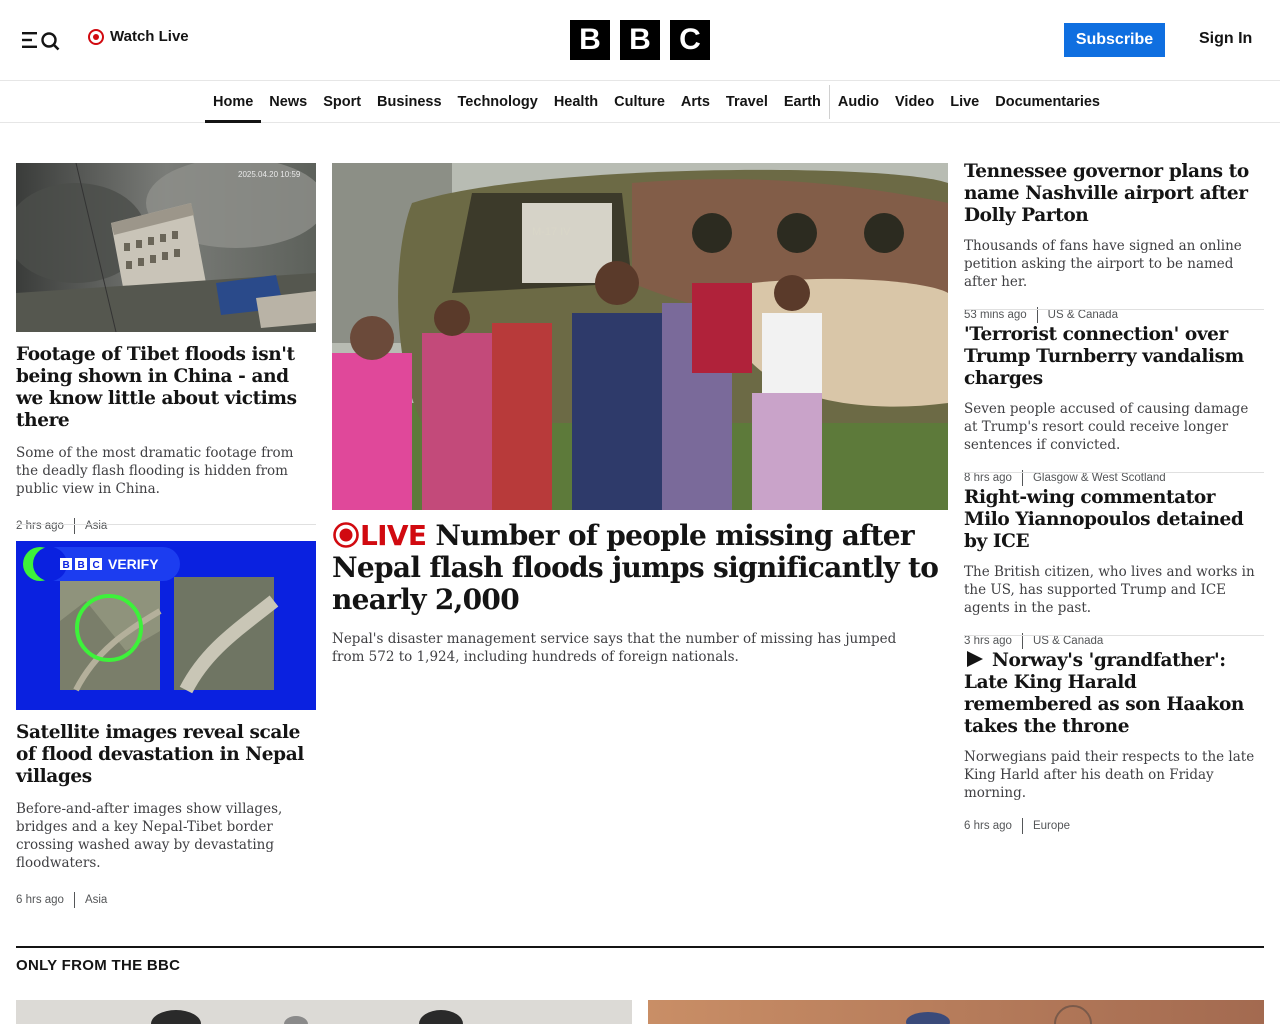 The height and width of the screenshot is (1024, 1280). What do you see at coordinates (1114, 826) in the screenshot?
I see `story-meta: 6 hrs ago Europe` at bounding box center [1114, 826].